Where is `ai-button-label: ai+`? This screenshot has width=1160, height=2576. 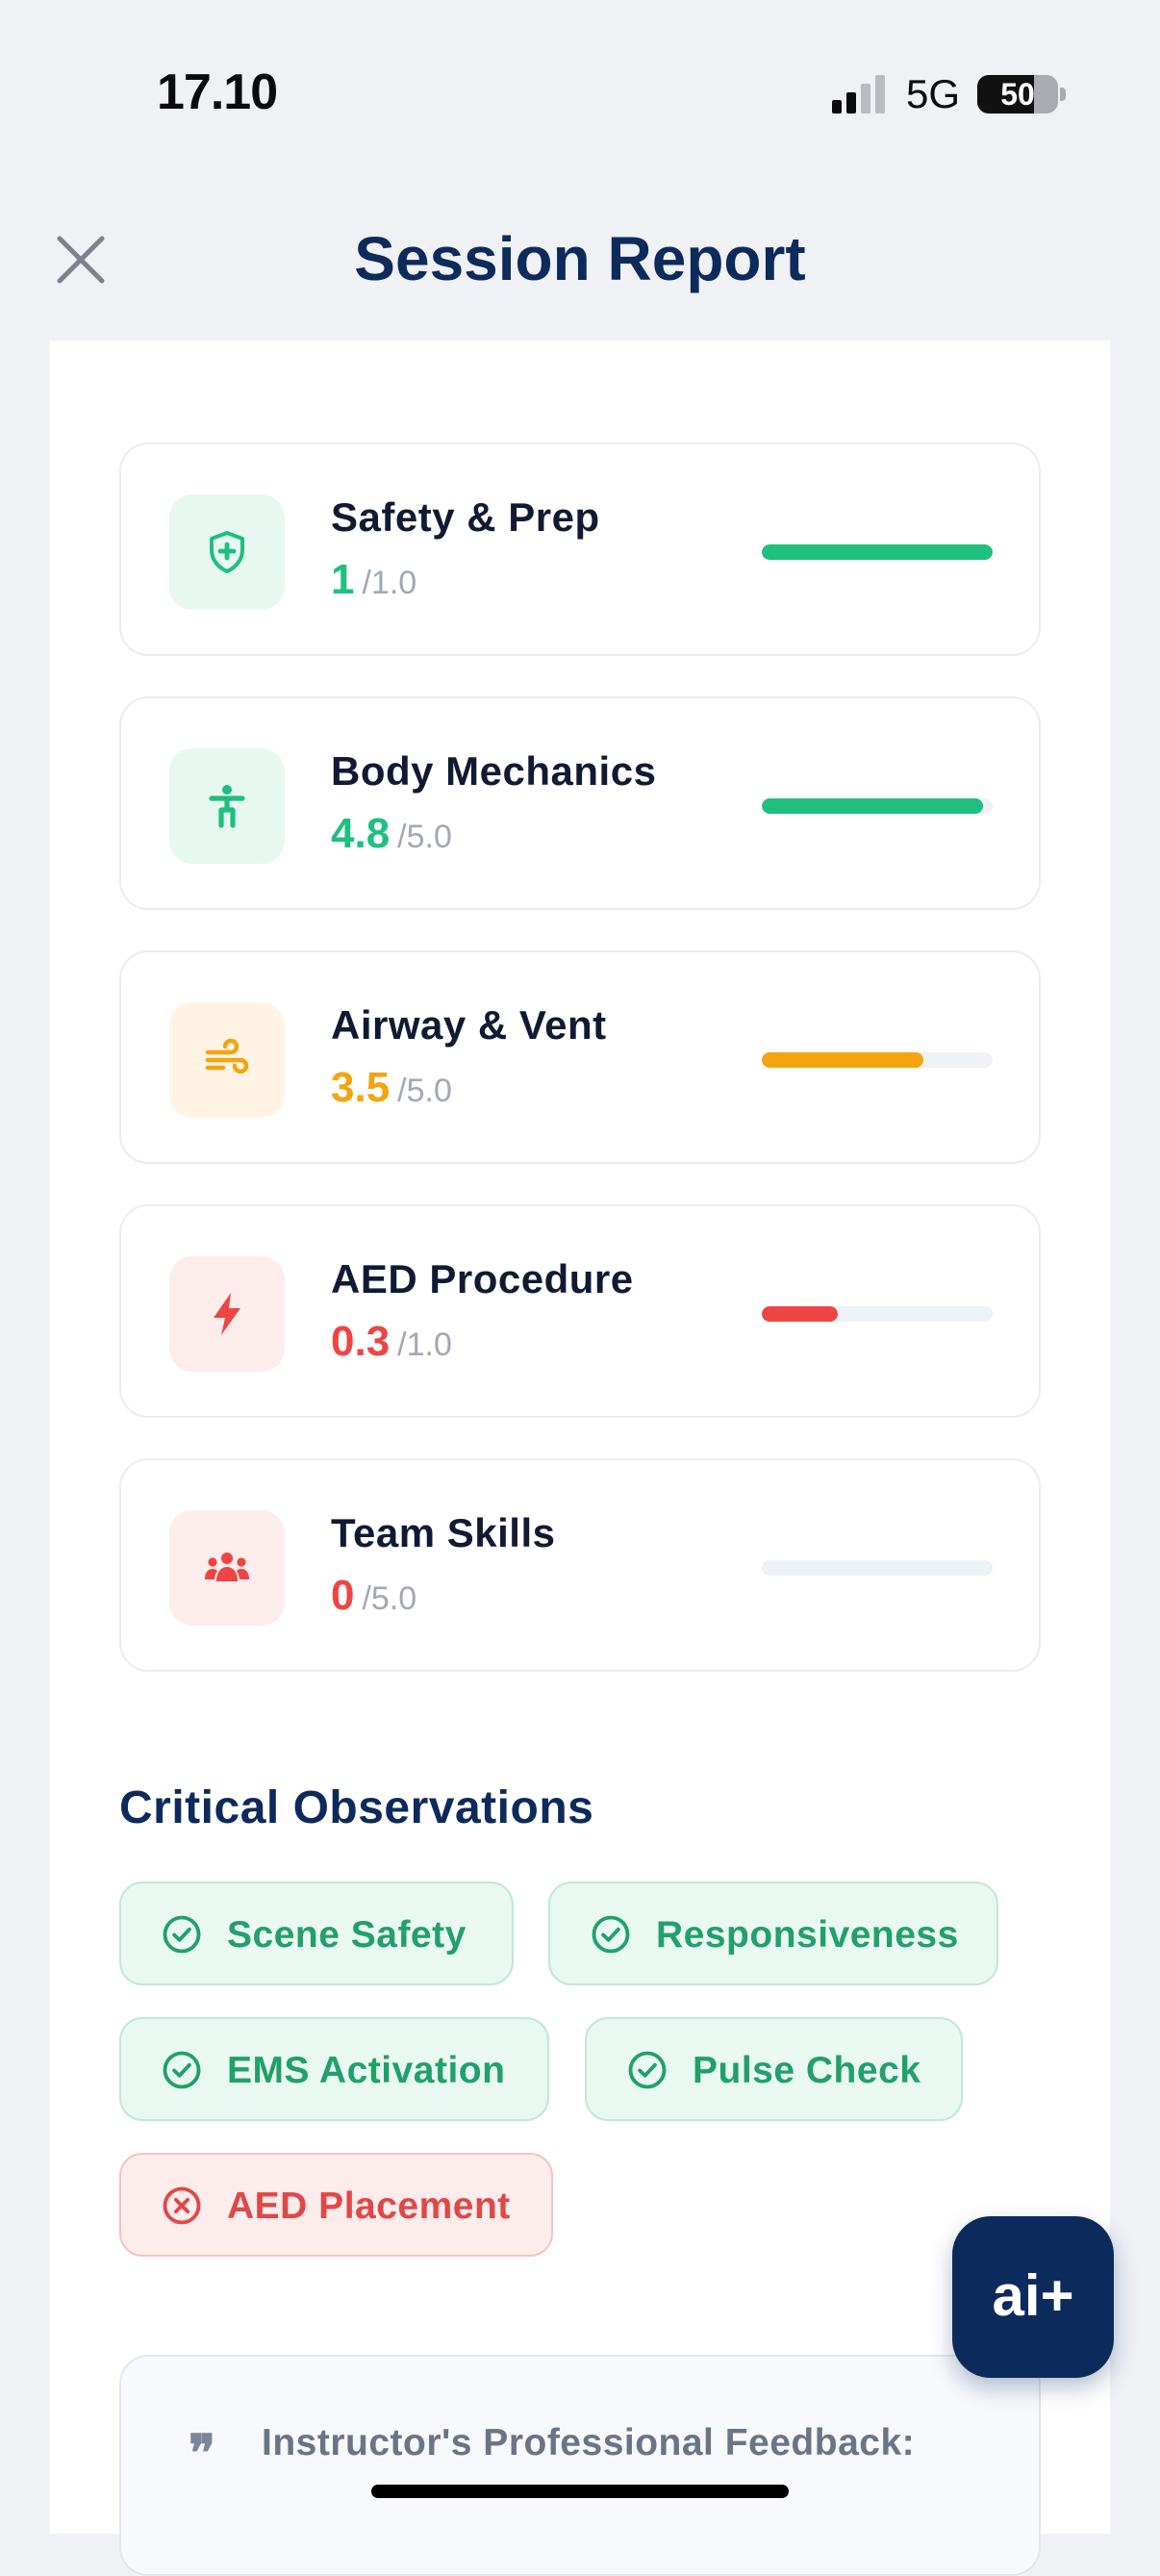 ai-button-label: ai+ is located at coordinates (1033, 2295).